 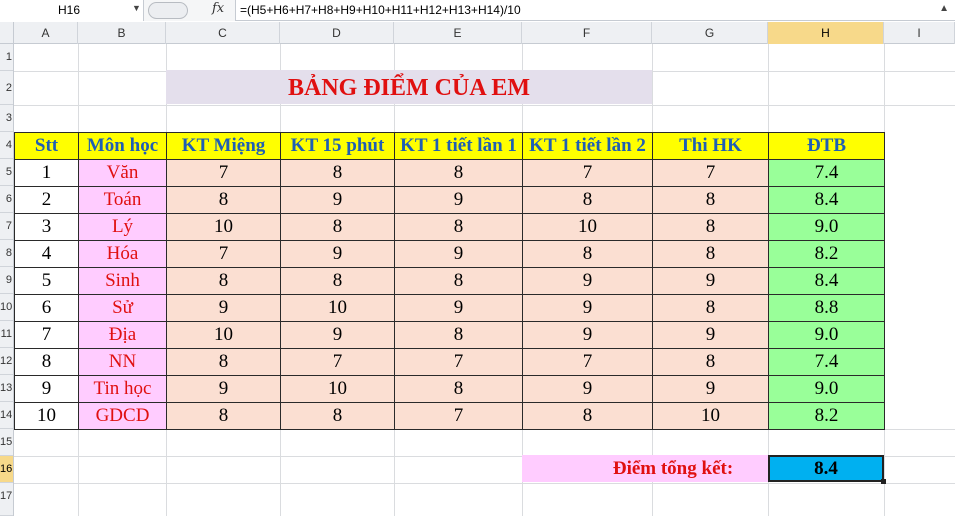 What do you see at coordinates (337, 146) in the screenshot?
I see `header-cell: KT 15 phút` at bounding box center [337, 146].